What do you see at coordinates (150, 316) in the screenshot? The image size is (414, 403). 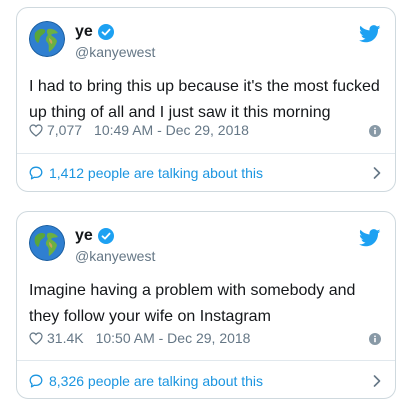 I see `tweet-text-line: they follow your wife on Instagram` at bounding box center [150, 316].